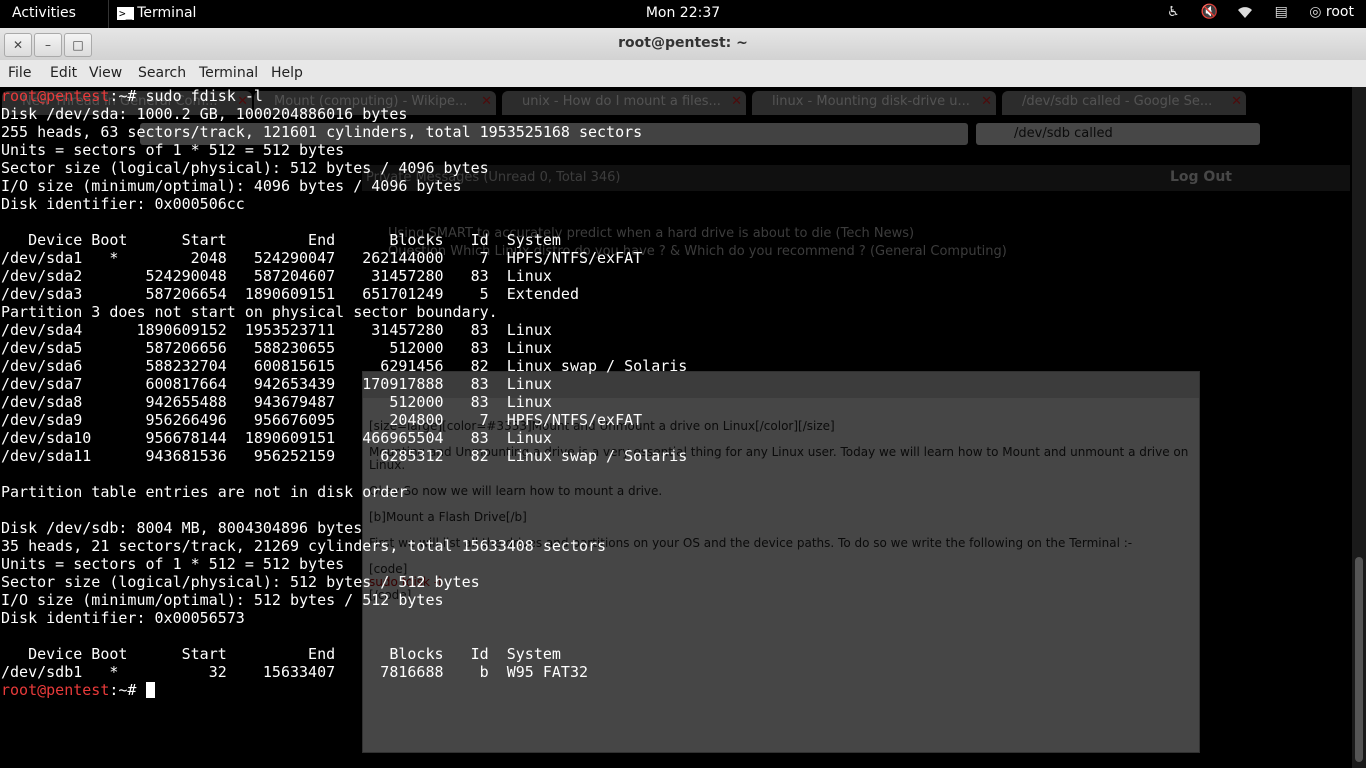 The height and width of the screenshot is (768, 1366). I want to click on menu-help: Help, so click(287, 73).